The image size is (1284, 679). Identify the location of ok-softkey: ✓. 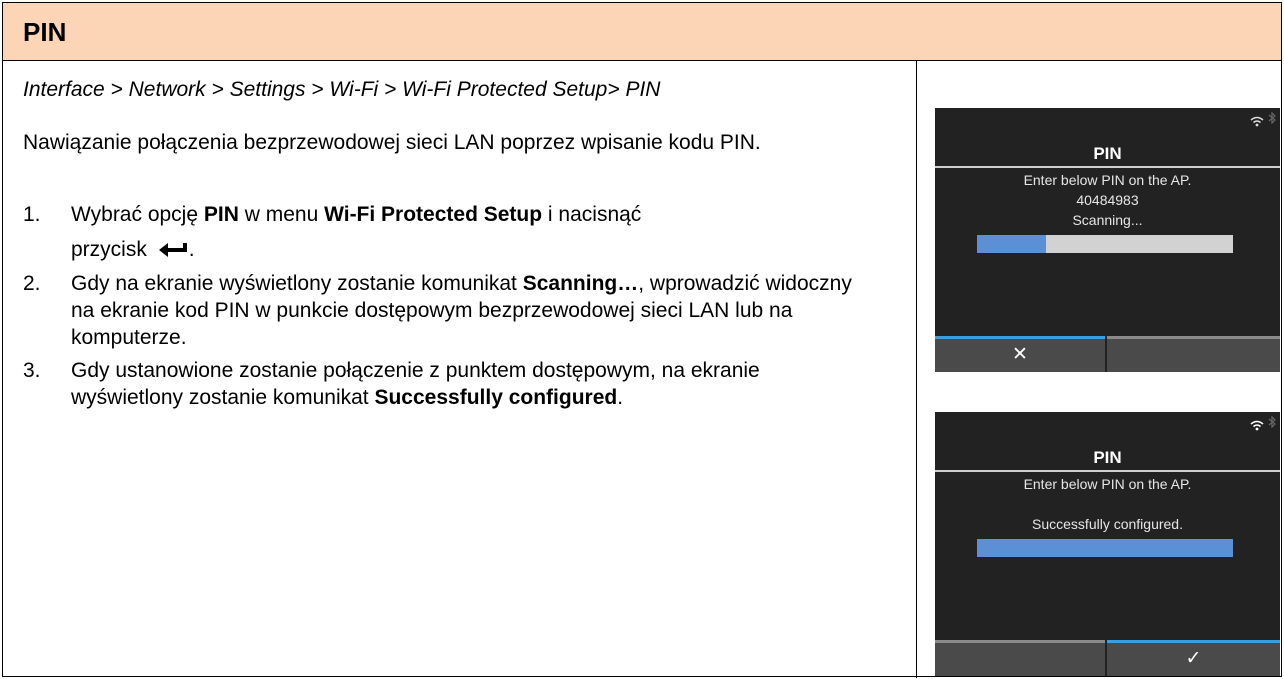
(1193, 658).